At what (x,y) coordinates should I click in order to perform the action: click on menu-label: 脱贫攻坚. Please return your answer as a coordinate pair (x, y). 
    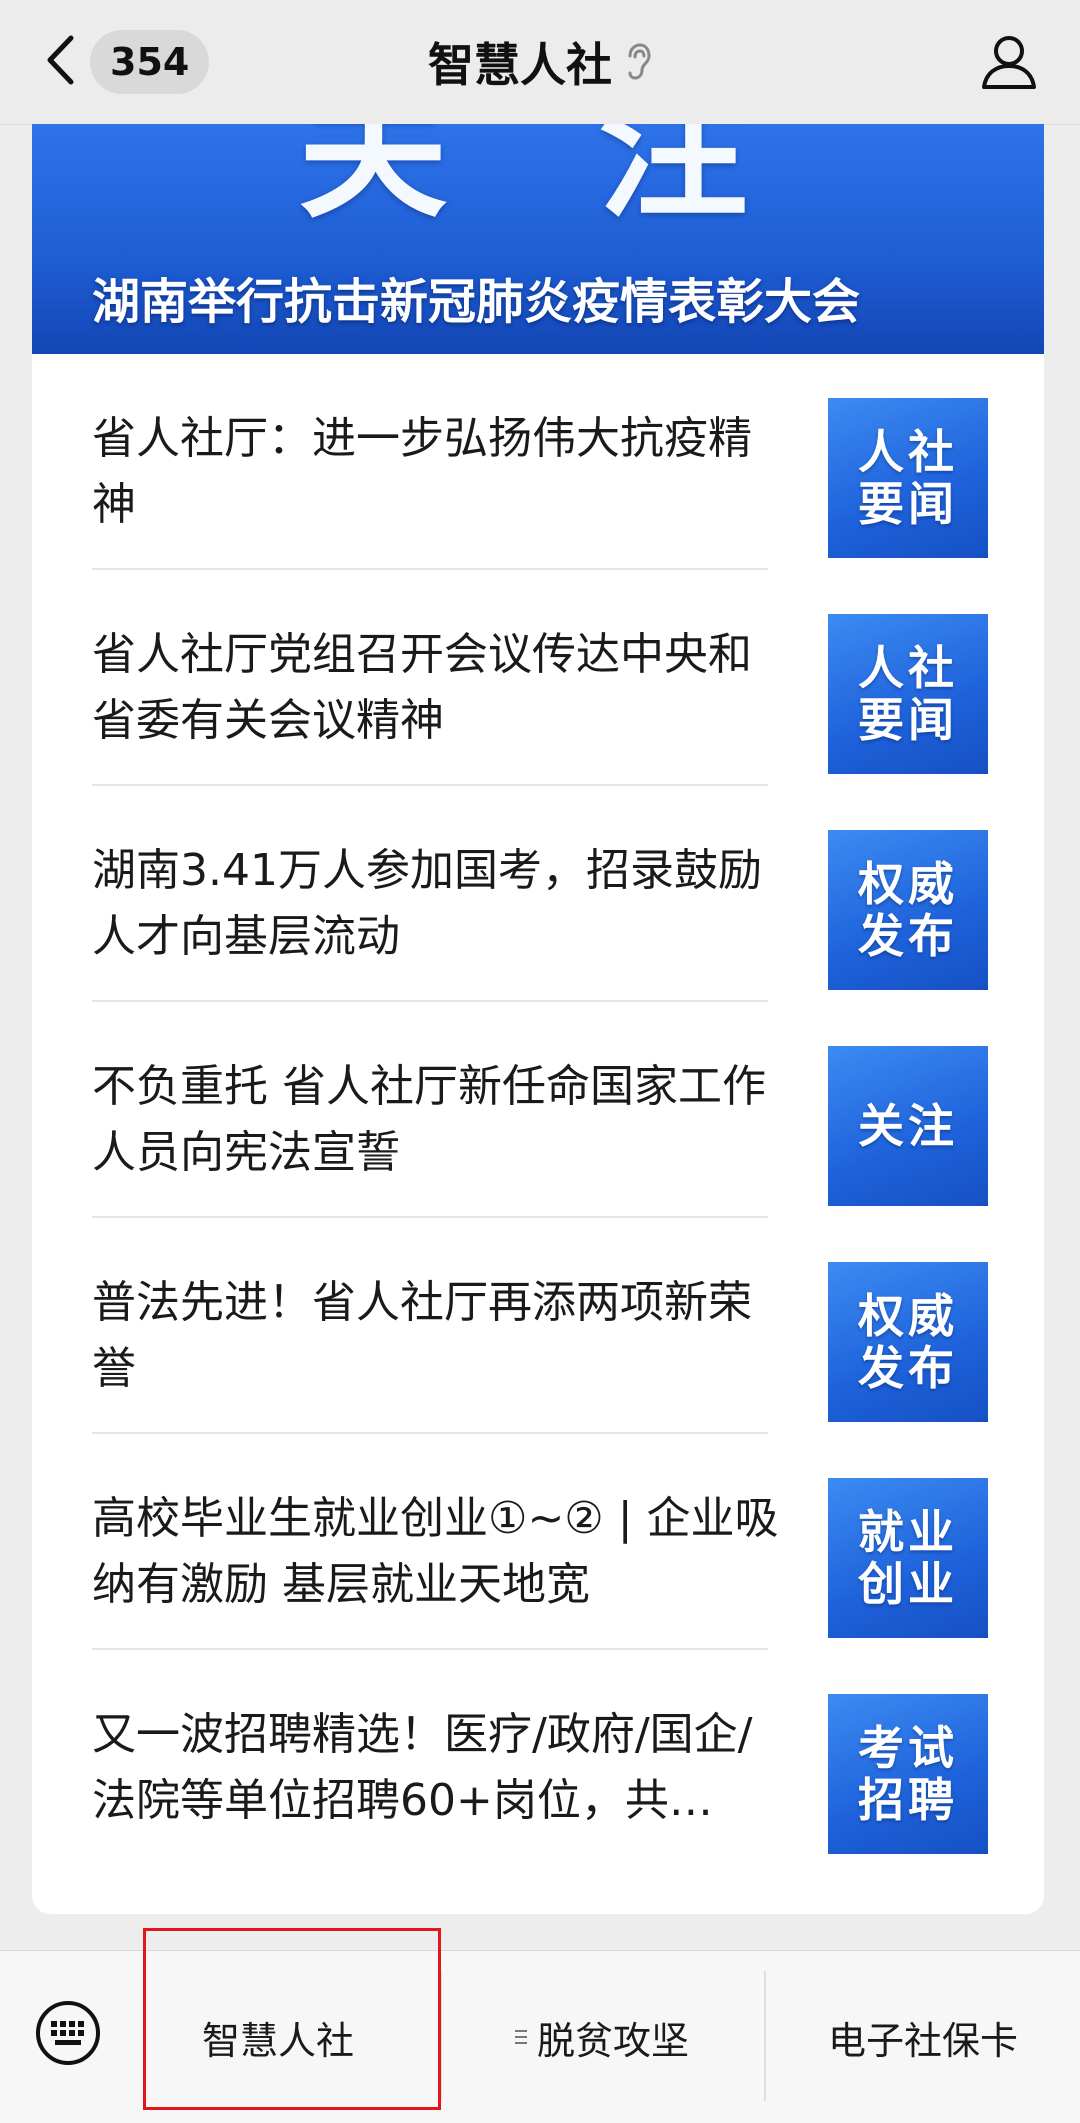
    Looking at the image, I should click on (612, 2040).